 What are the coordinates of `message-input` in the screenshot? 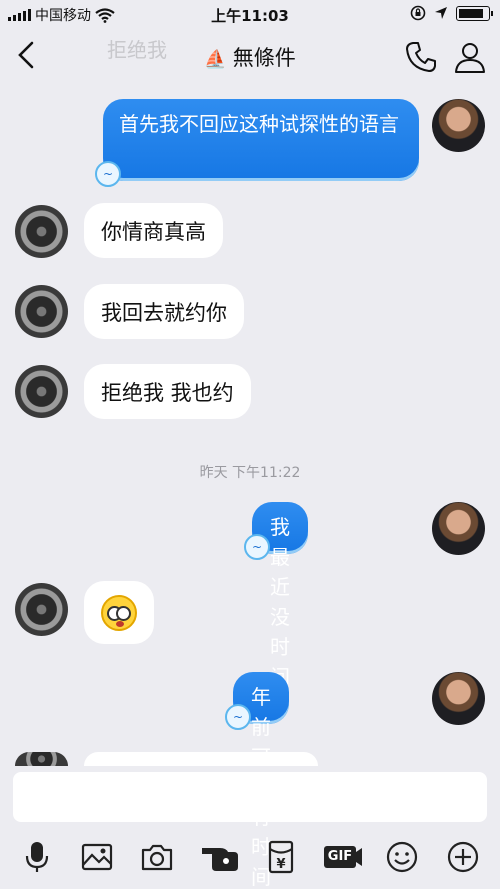 It's located at (250, 797).